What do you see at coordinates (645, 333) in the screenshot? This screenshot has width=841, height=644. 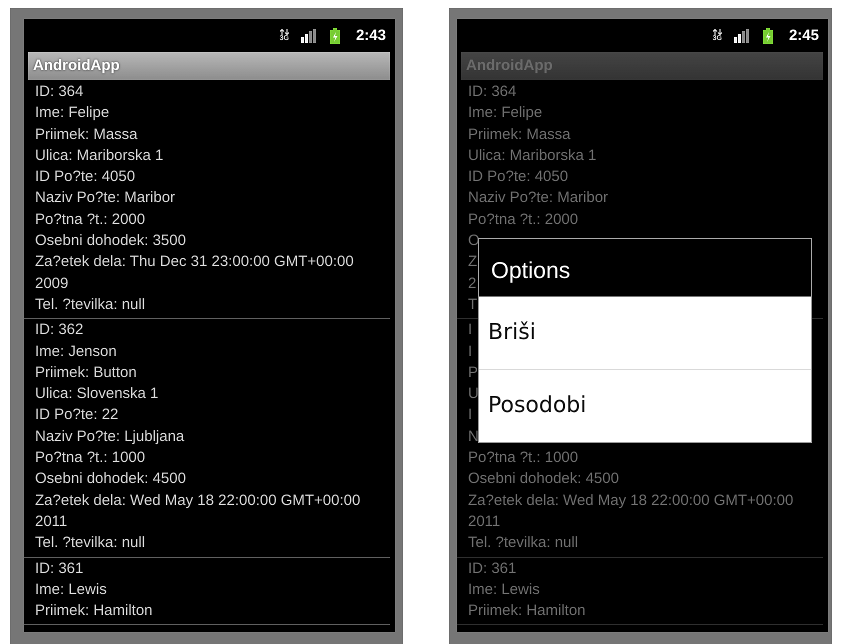 I see `menu-item: Briši` at bounding box center [645, 333].